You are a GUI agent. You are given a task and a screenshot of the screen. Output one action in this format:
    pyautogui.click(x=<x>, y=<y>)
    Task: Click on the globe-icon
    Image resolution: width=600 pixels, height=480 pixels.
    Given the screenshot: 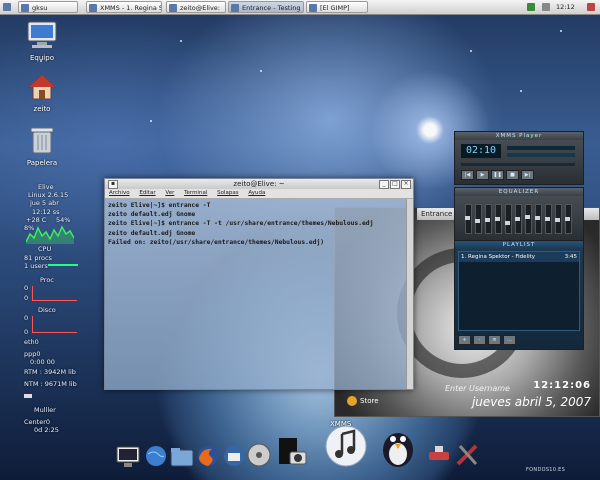 What is the action you would take?
    pyautogui.click(x=156, y=456)
    